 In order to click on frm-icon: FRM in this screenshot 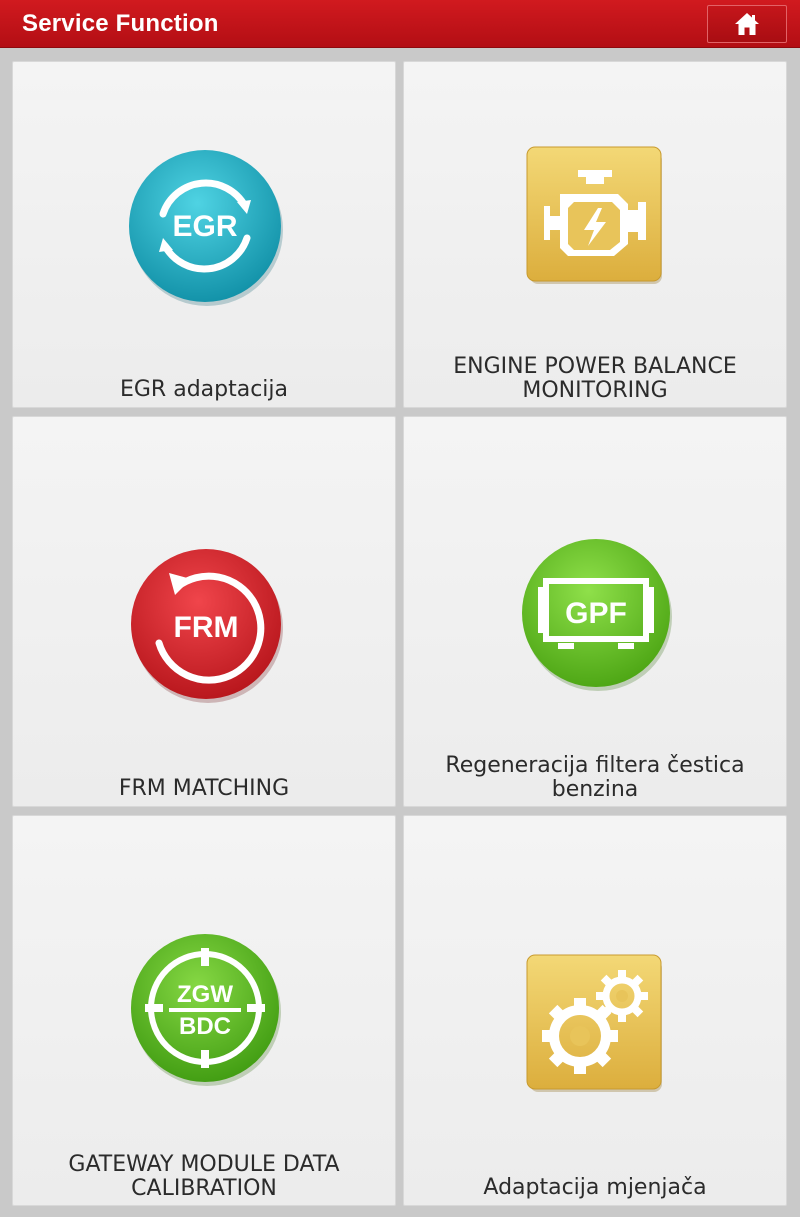, I will do `click(207, 626)`.